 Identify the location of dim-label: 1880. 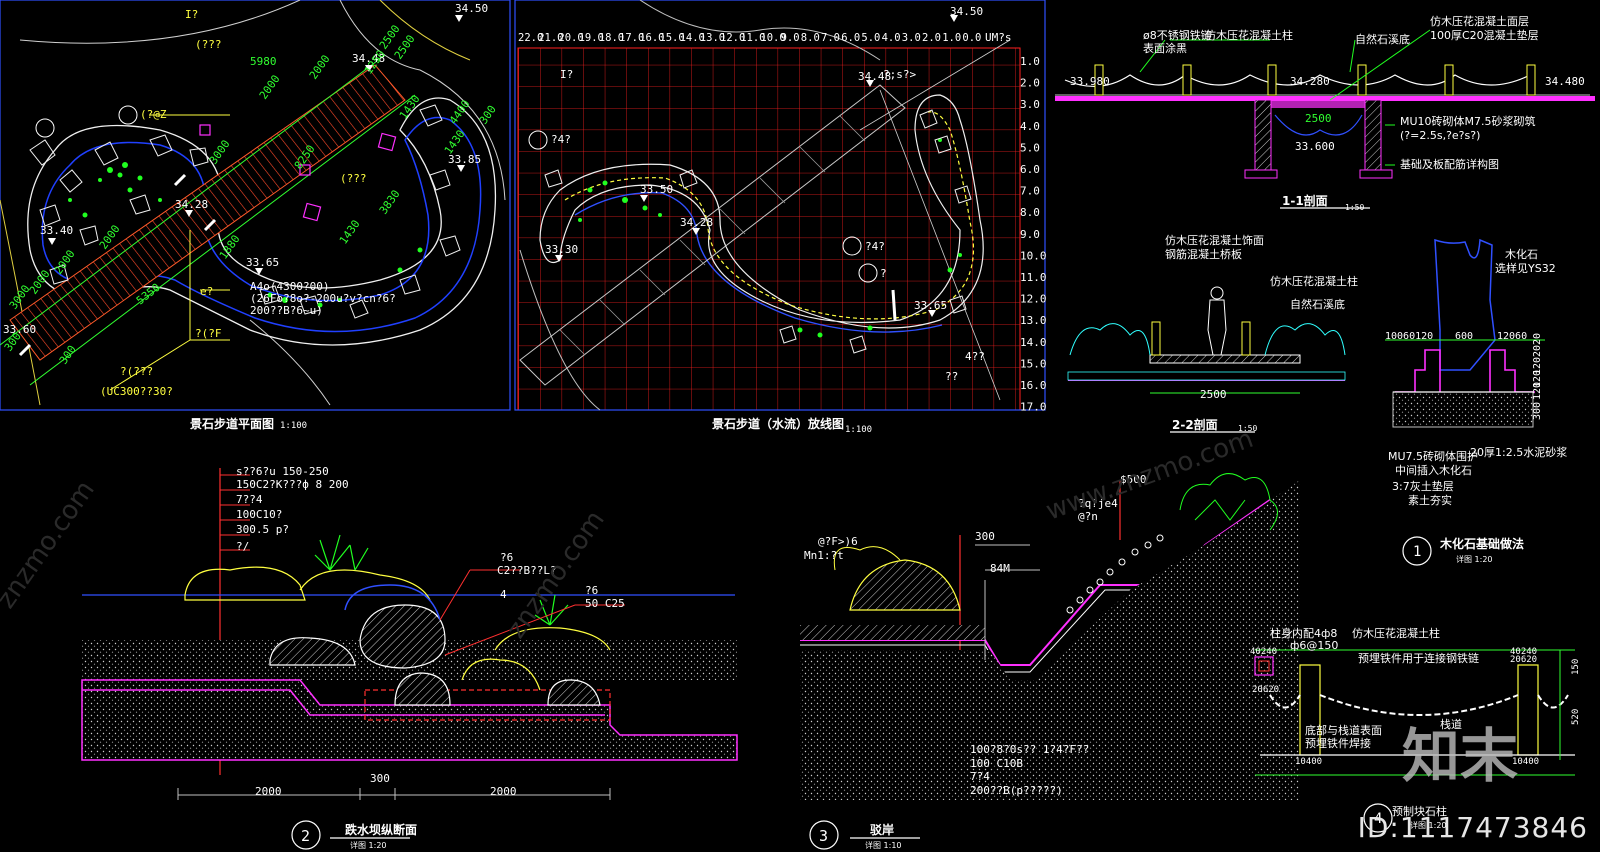
(230, 247).